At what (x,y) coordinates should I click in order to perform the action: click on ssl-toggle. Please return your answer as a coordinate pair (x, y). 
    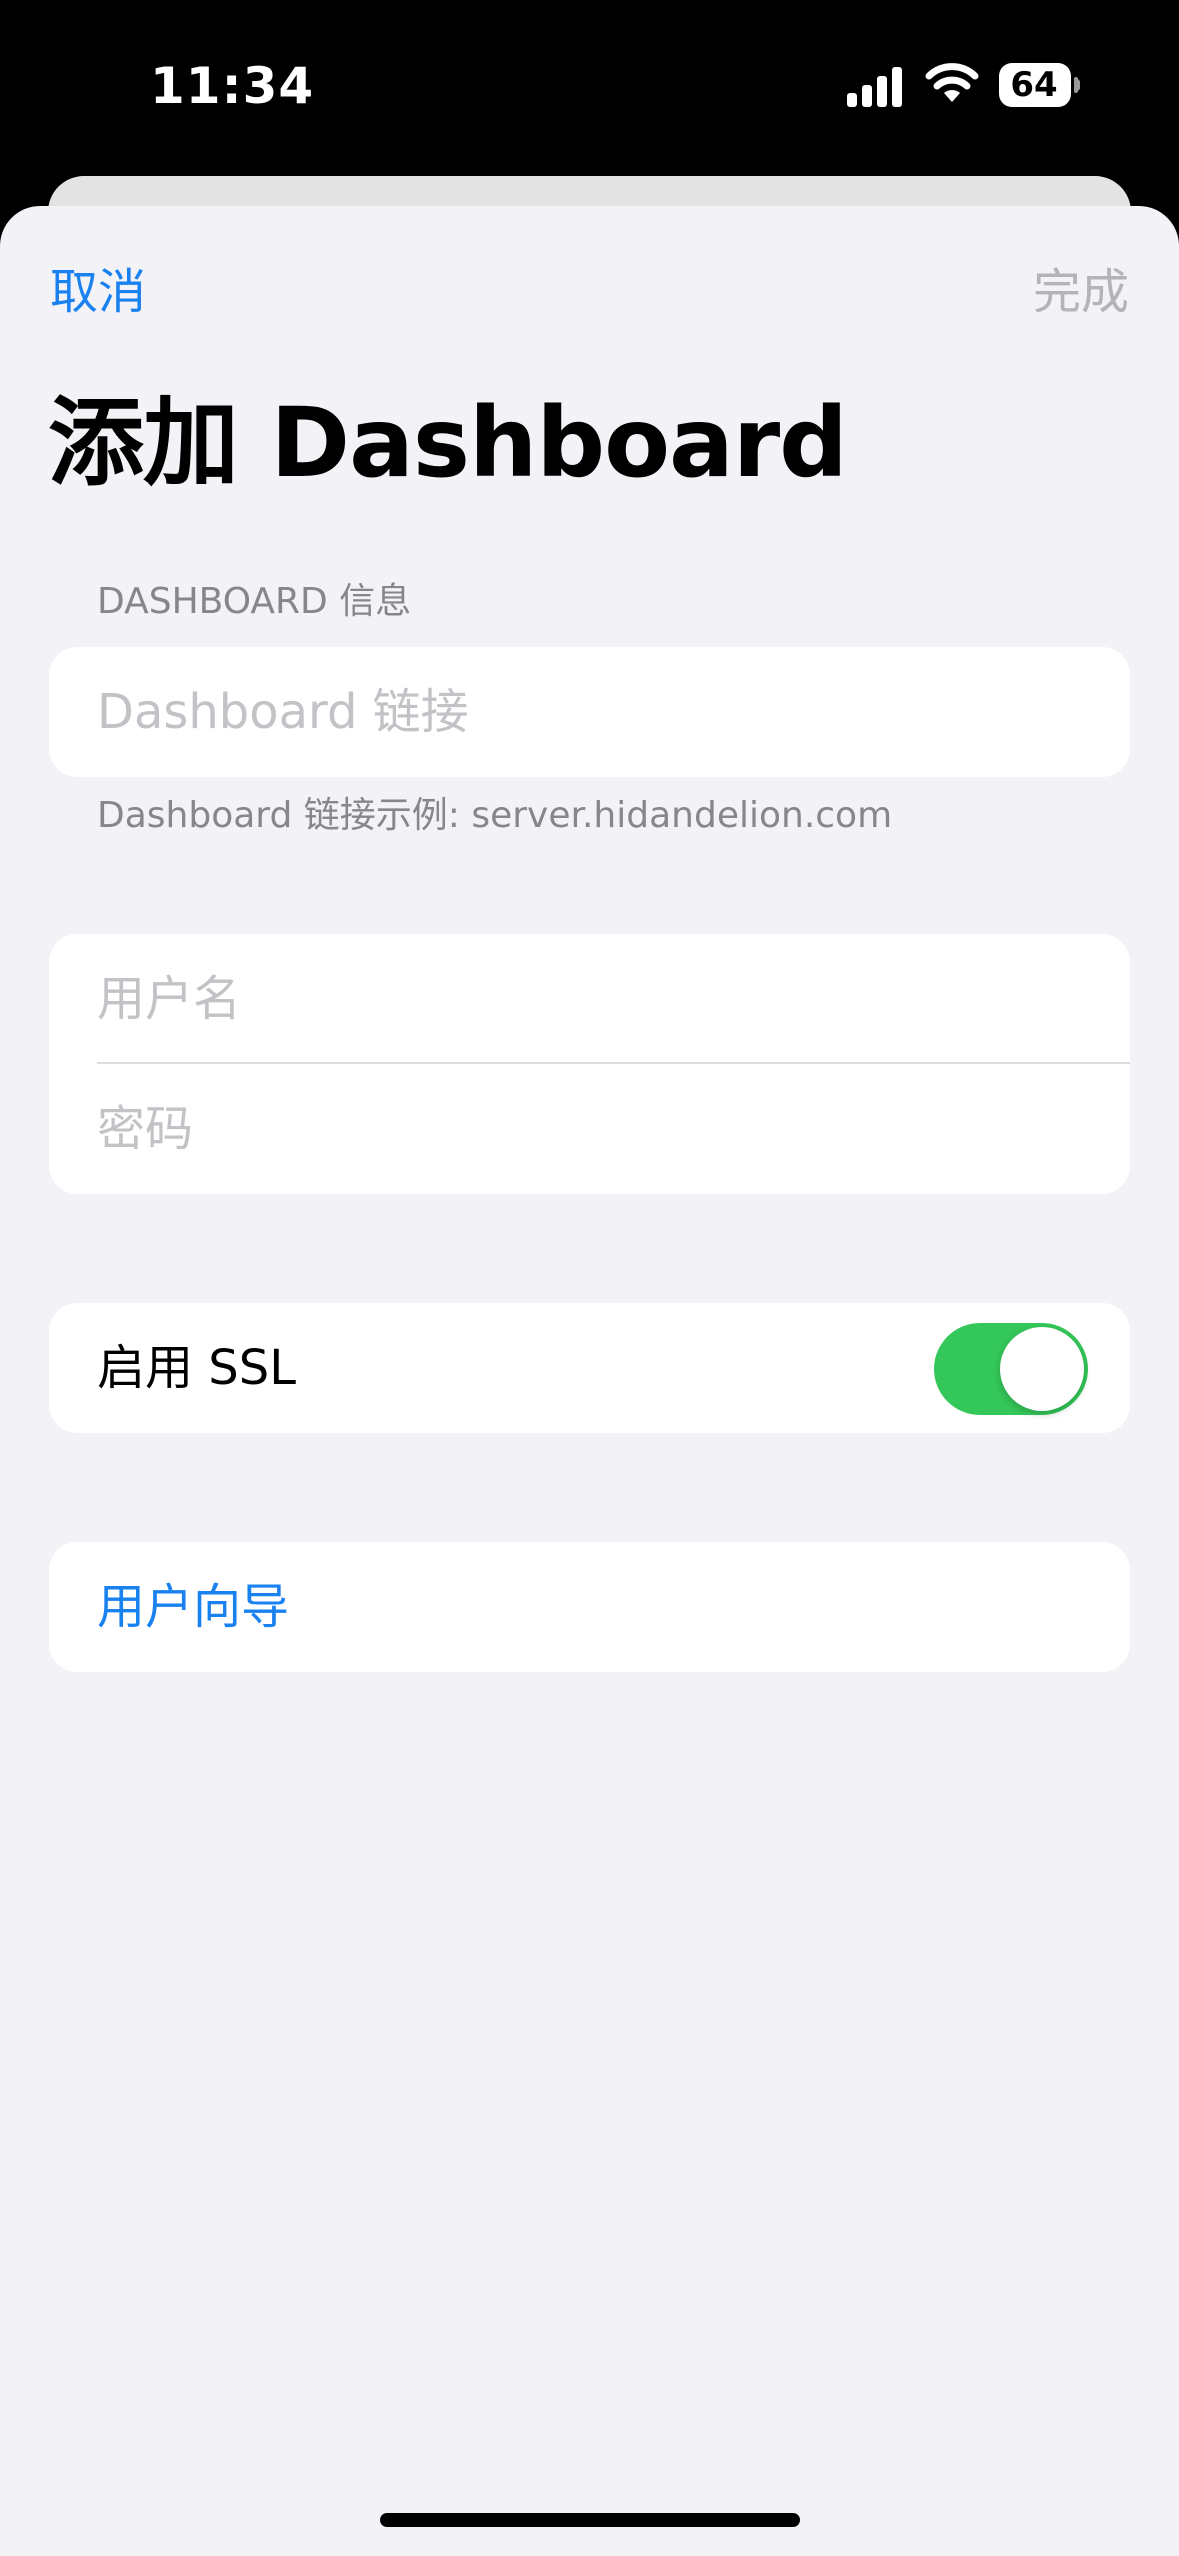
    Looking at the image, I should click on (1011, 1369).